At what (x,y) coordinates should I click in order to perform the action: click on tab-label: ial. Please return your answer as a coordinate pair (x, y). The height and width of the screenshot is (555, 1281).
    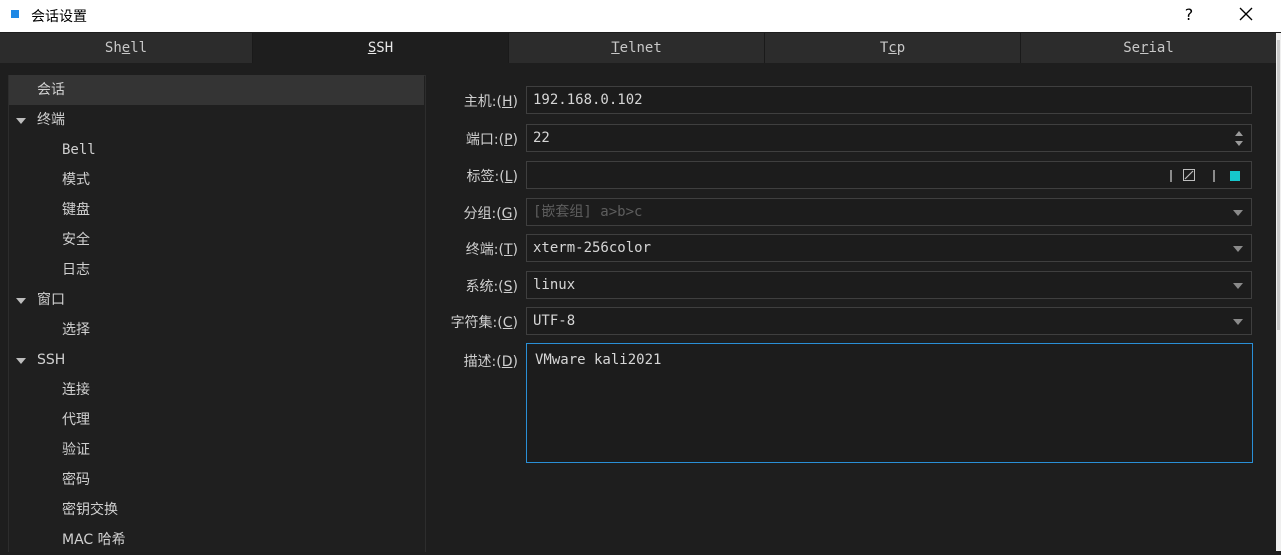
    Looking at the image, I should click on (1161, 48).